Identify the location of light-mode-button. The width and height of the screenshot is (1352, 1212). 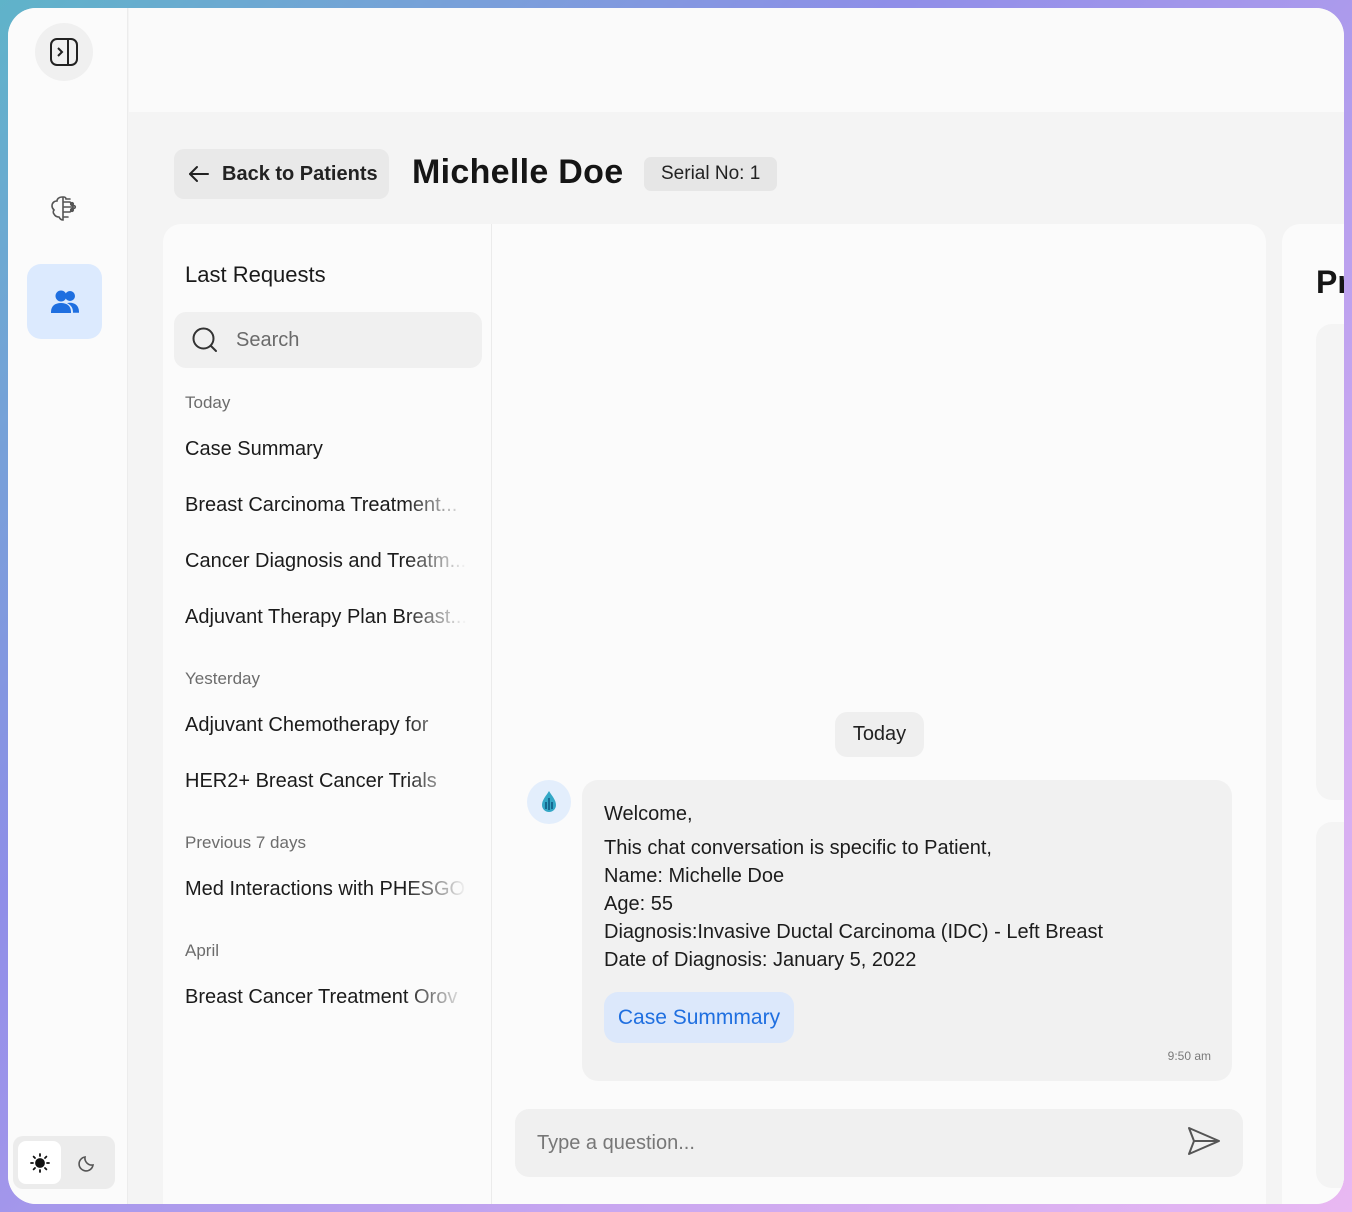
(39, 1162).